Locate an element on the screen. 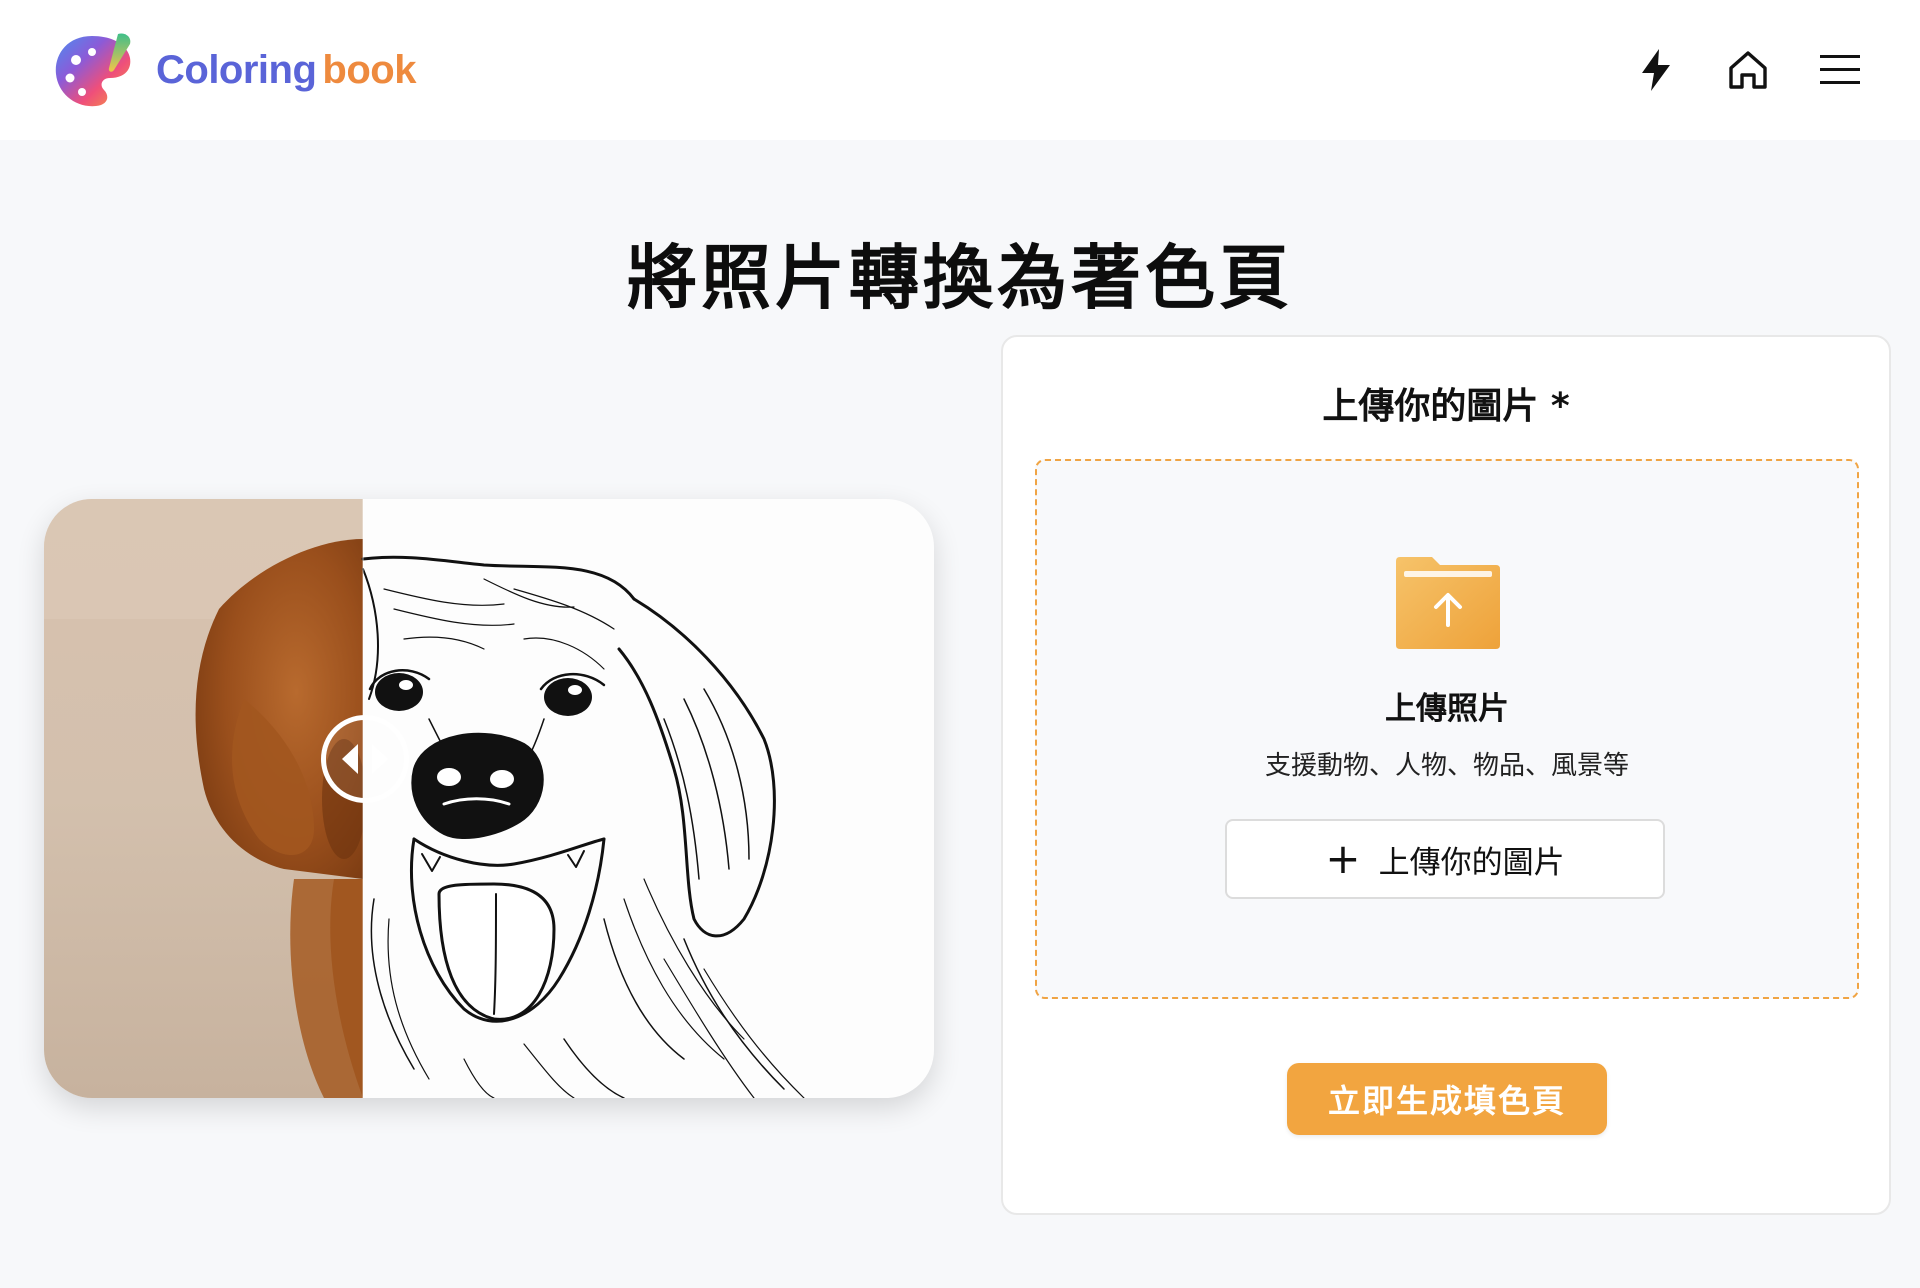 The image size is (1920, 1288). compare-arrows-icon is located at coordinates (365, 759).